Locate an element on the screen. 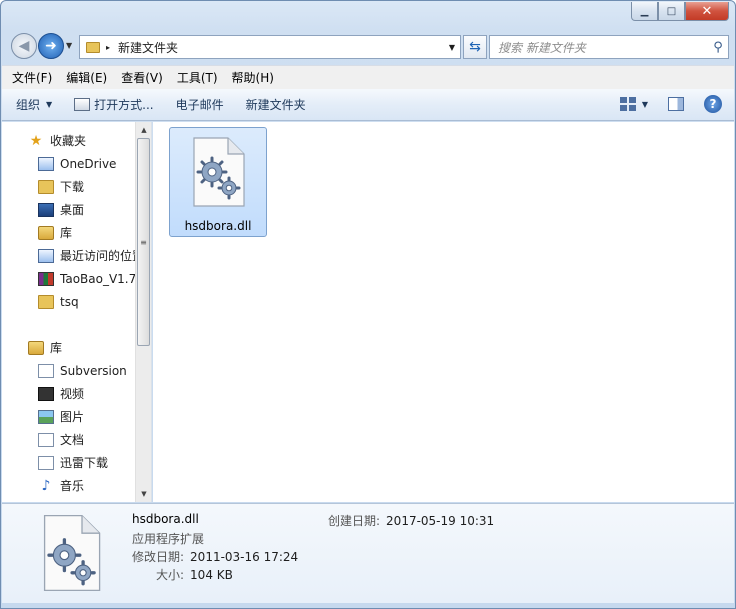 The image size is (736, 609). picture-icon is located at coordinates (46, 416).